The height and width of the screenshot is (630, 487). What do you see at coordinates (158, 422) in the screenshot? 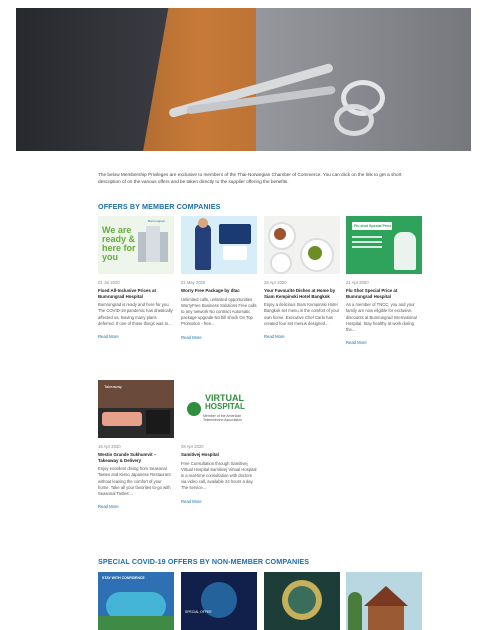
I see `bento-icon` at bounding box center [158, 422].